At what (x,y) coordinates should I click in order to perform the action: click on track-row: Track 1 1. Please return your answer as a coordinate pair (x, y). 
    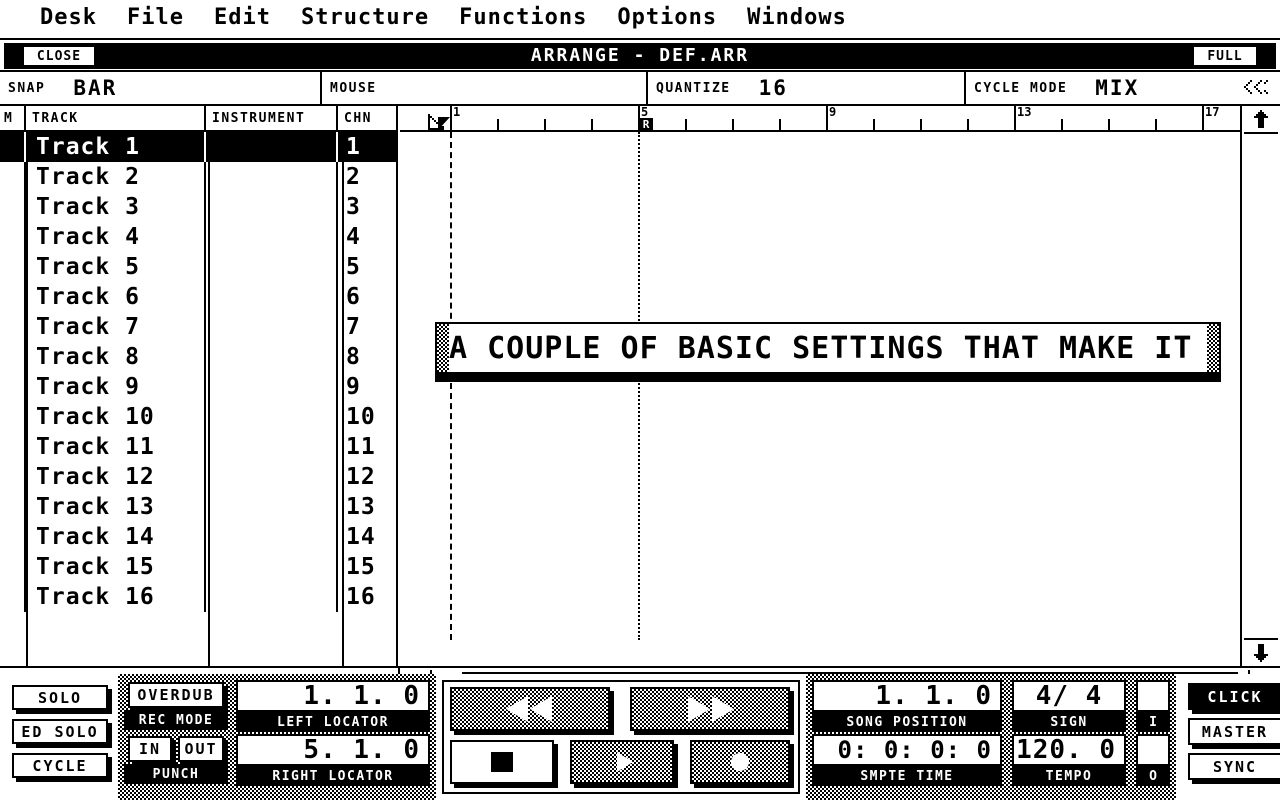
    Looking at the image, I should click on (198, 147).